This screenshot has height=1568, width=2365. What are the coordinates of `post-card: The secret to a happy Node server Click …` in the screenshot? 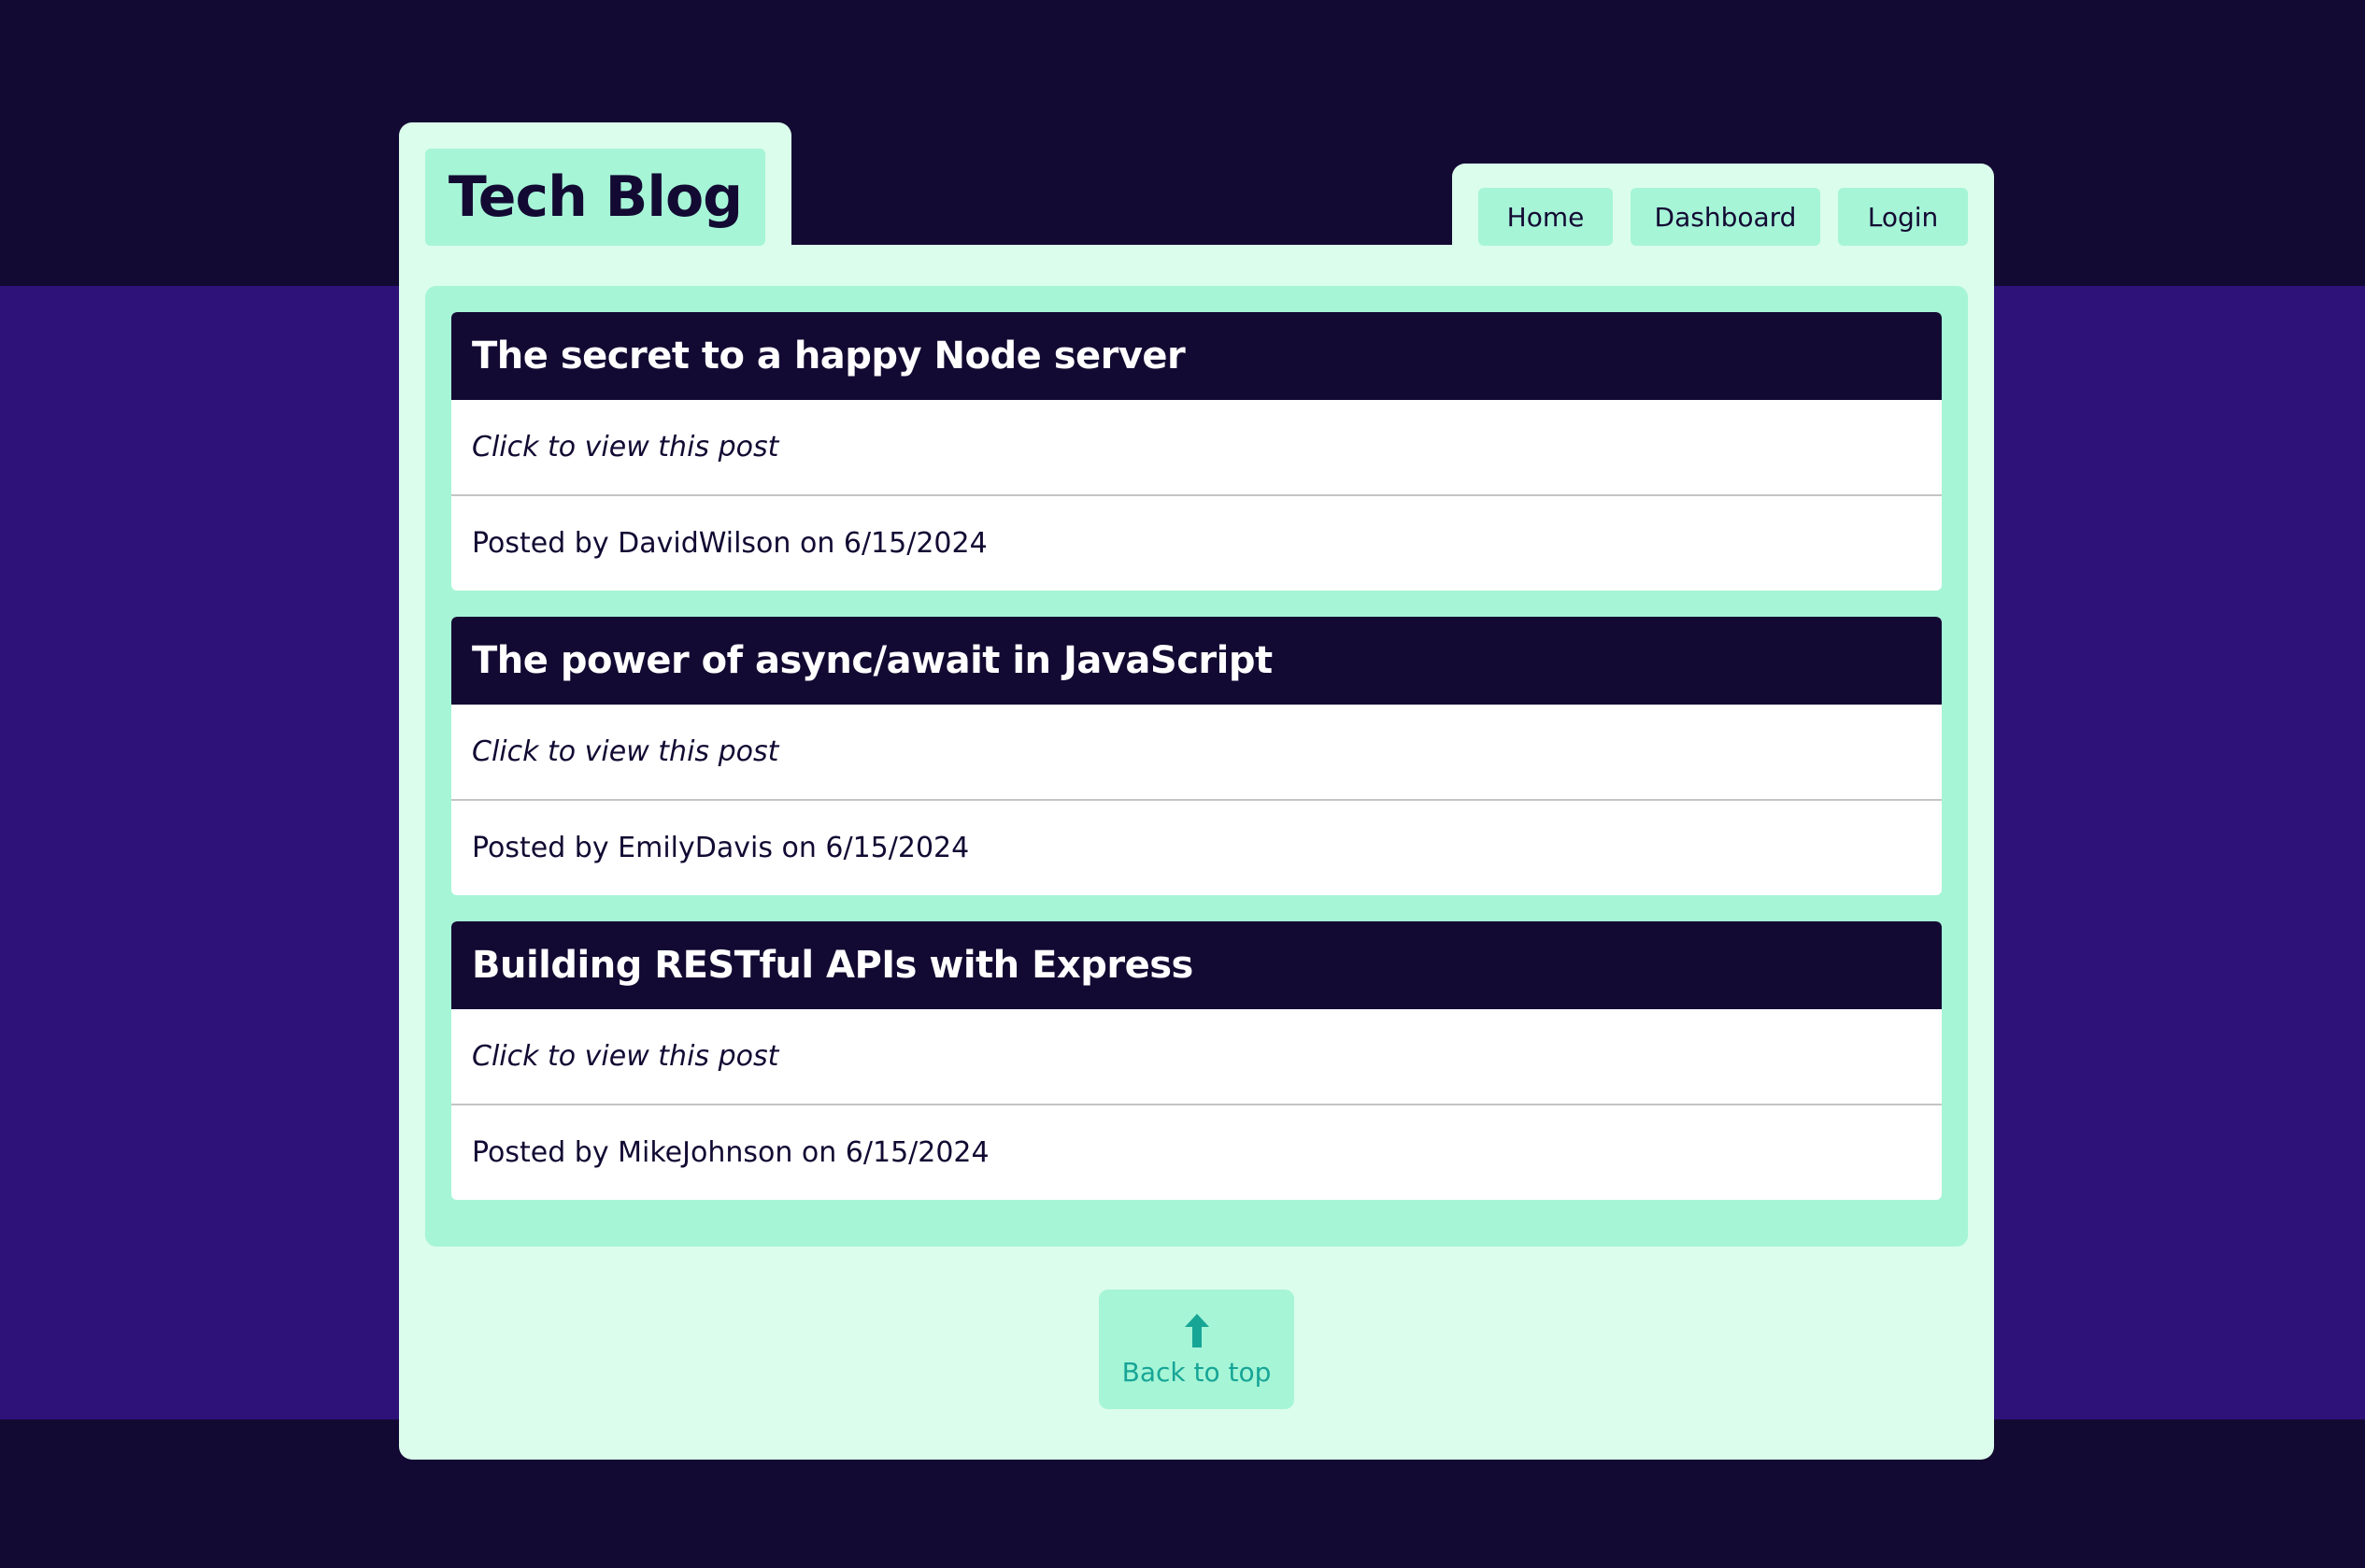 It's located at (1196, 452).